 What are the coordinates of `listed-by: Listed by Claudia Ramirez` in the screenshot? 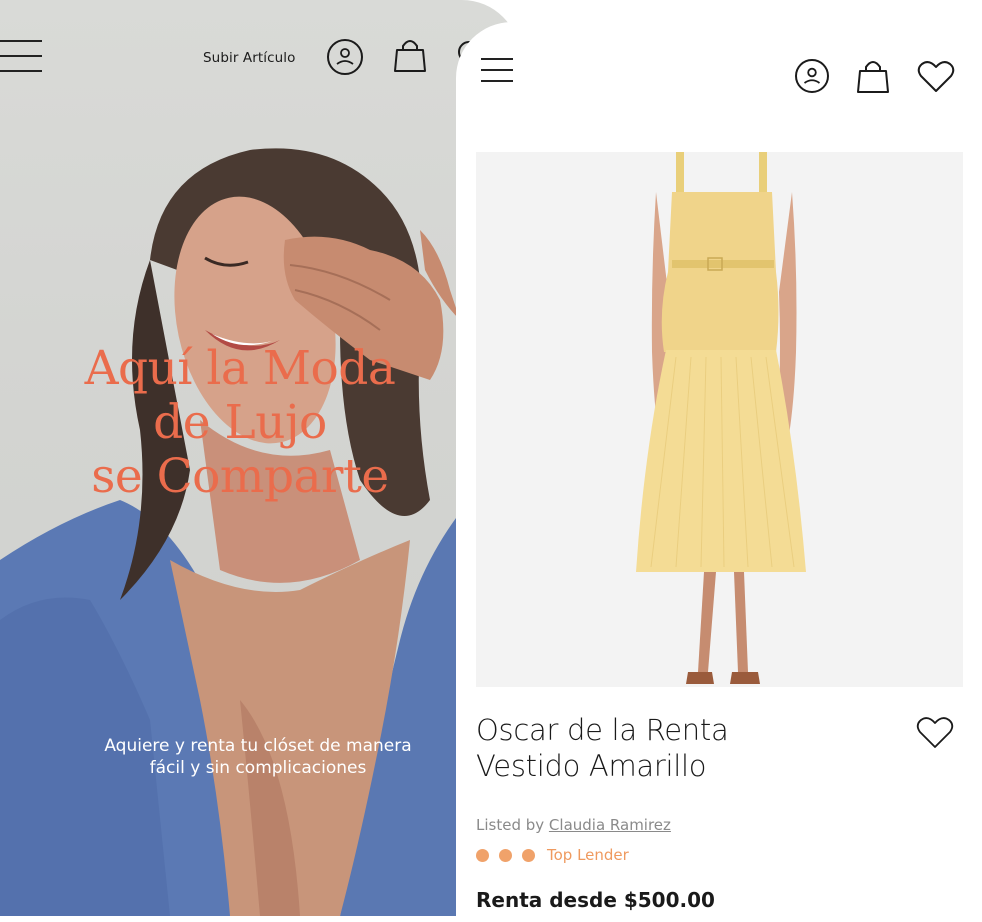 It's located at (573, 825).